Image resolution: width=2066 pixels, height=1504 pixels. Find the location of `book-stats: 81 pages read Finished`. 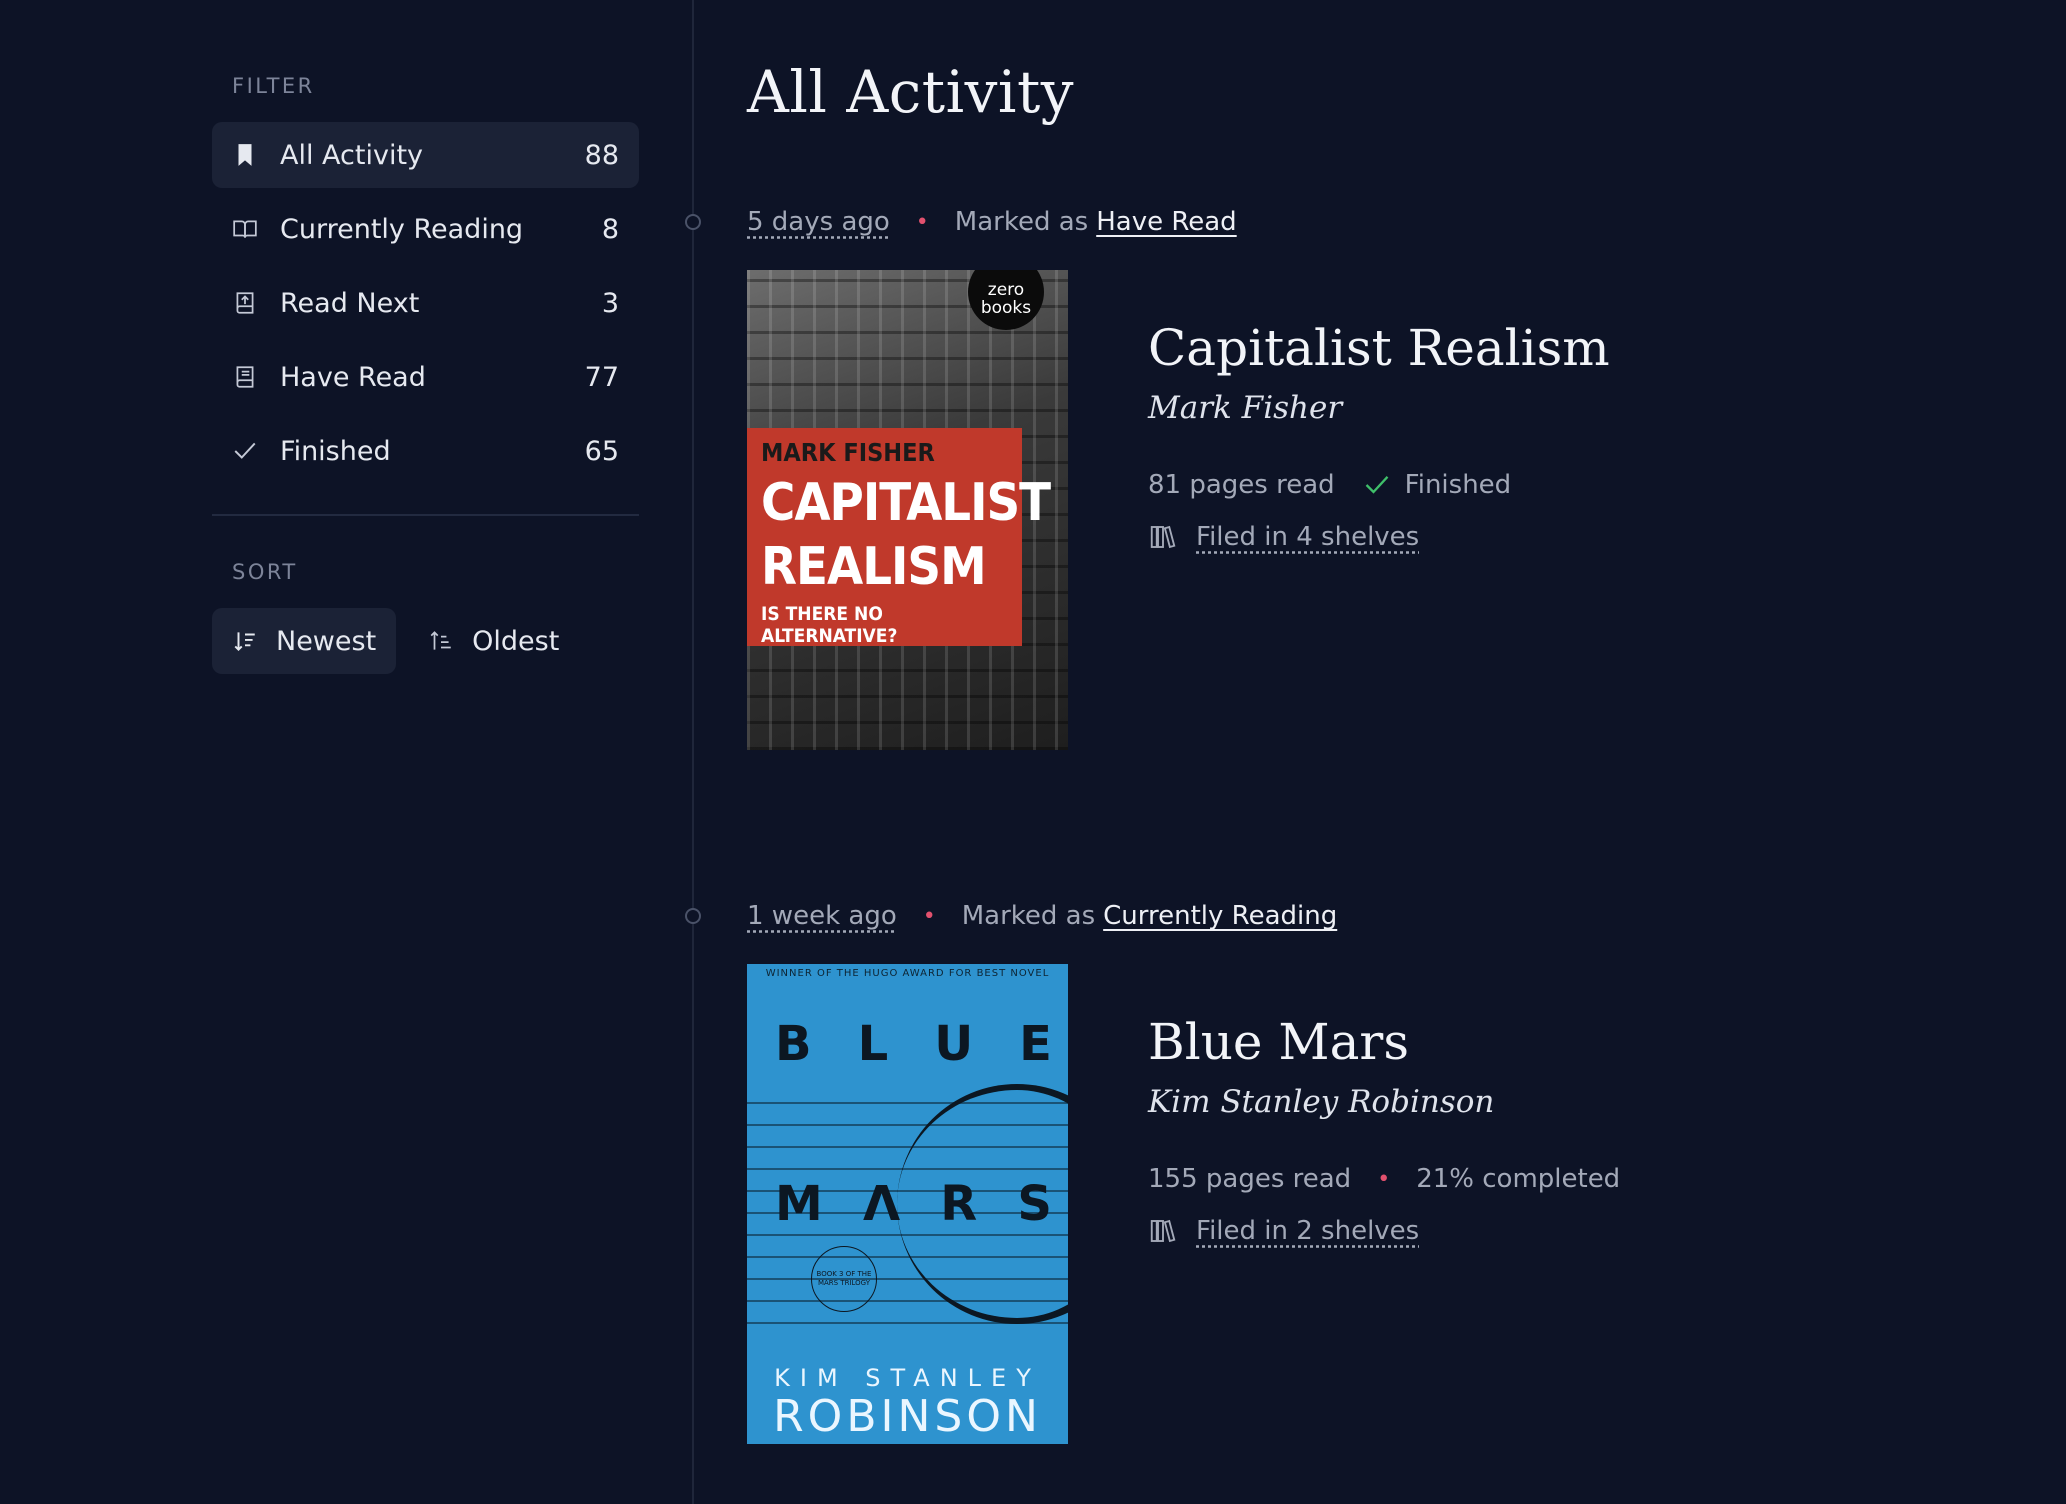

book-stats: 81 pages read Finished is located at coordinates (1379, 485).